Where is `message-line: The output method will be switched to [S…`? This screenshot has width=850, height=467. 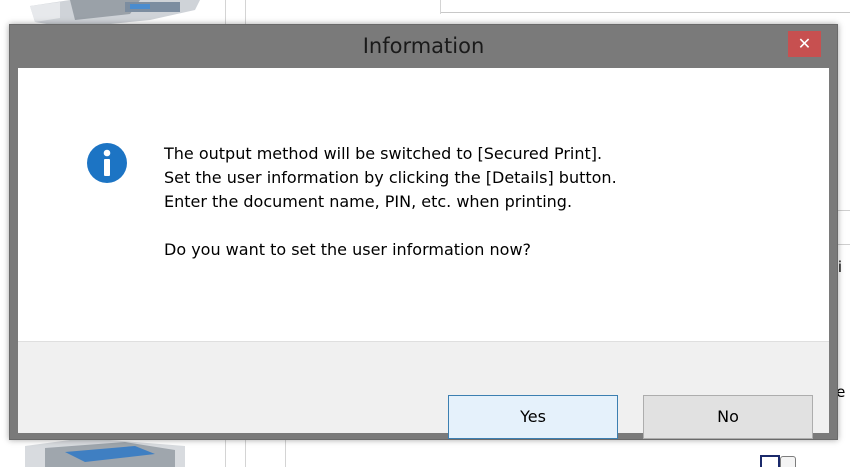
message-line: The output method will be switched to [S… is located at coordinates (383, 153).